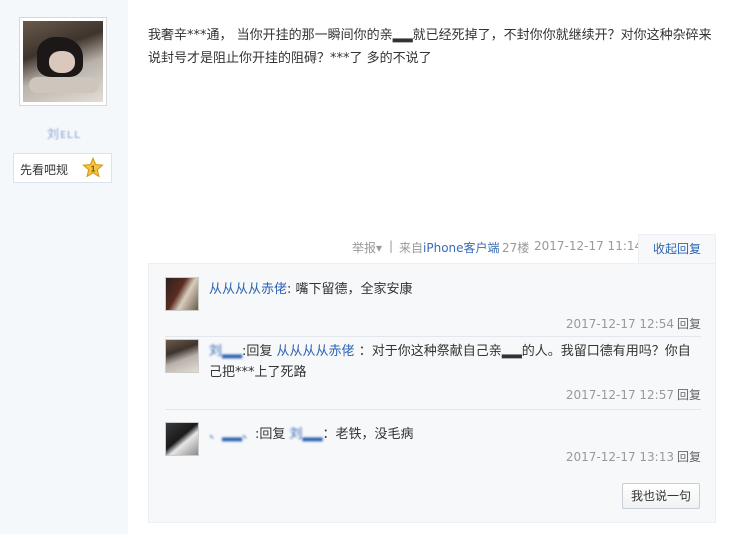  What do you see at coordinates (64, 133) in the screenshot?
I see `author-username: 刘ᴇʟʟ` at bounding box center [64, 133].